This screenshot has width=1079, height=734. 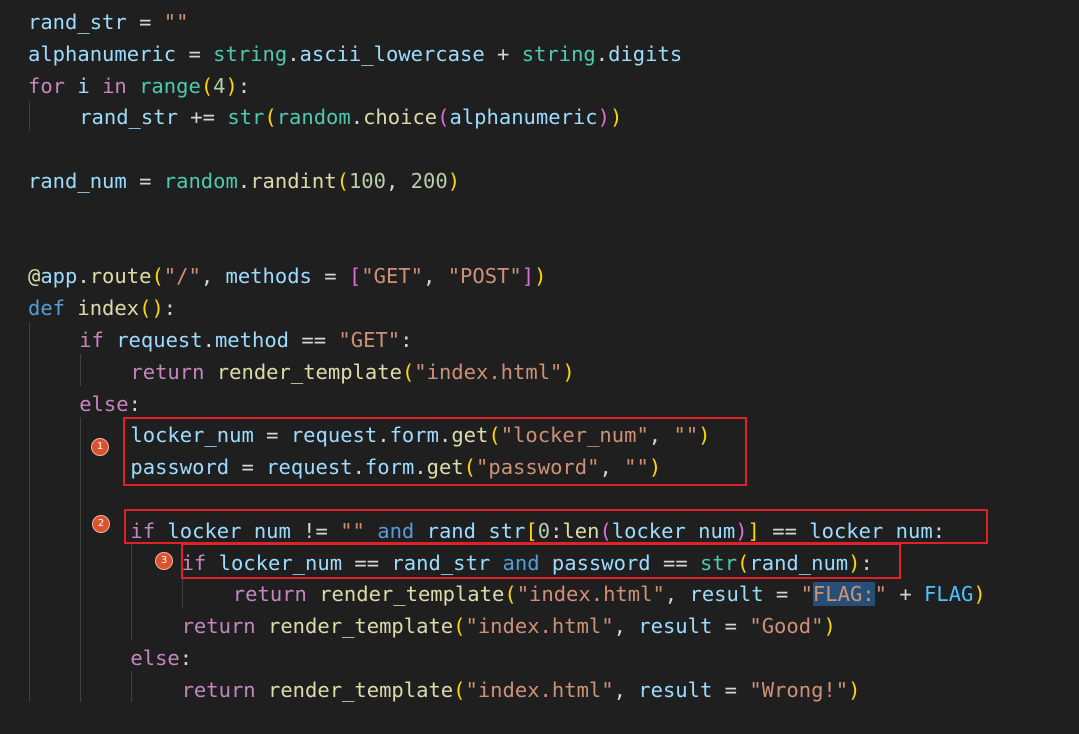 What do you see at coordinates (268, 276) in the screenshot?
I see `code-token: methods` at bounding box center [268, 276].